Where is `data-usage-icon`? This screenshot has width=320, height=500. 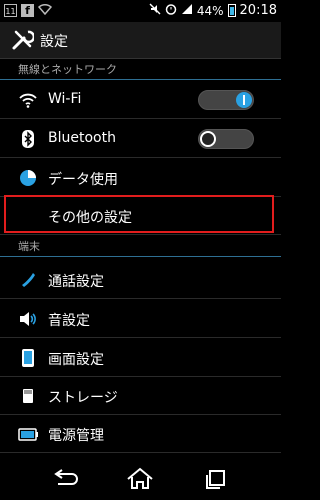
data-usage-icon is located at coordinates (28, 178).